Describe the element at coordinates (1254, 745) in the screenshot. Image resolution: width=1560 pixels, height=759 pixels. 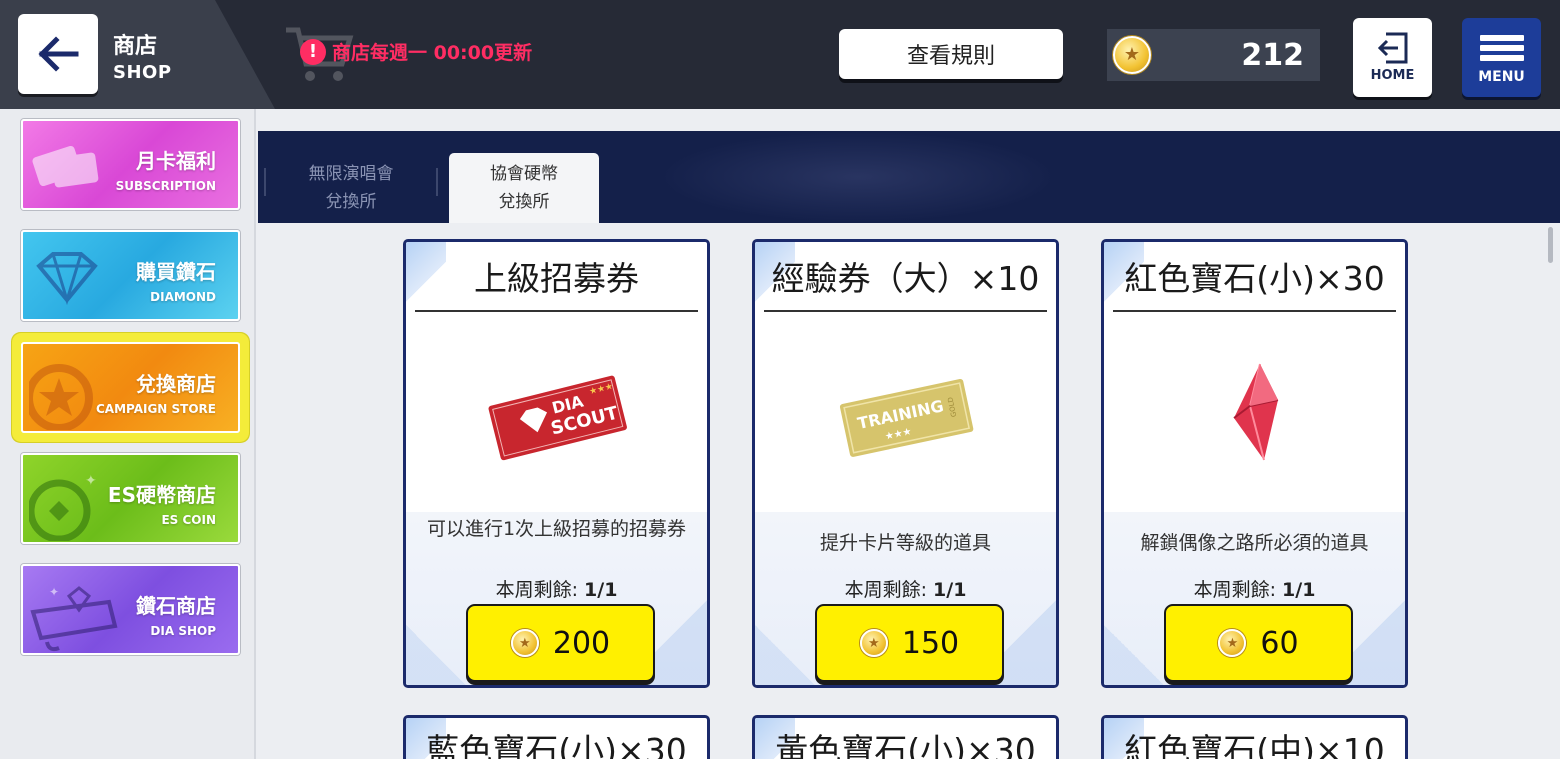
I see `item-name: 紅色寶石(中)×10` at that location.